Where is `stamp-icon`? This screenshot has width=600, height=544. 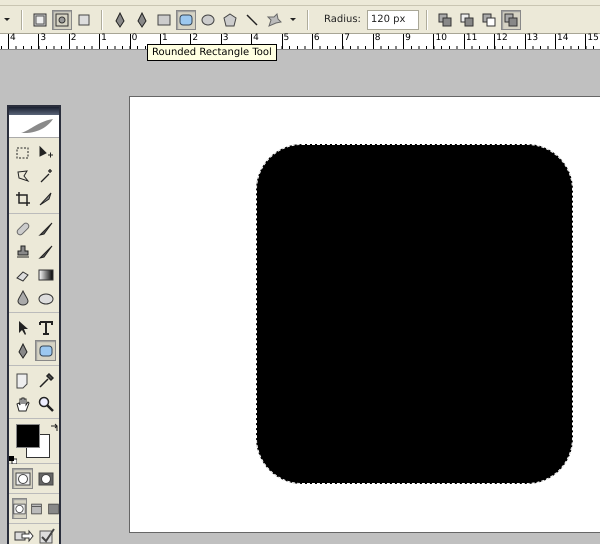
stamp-icon is located at coordinates (22, 252).